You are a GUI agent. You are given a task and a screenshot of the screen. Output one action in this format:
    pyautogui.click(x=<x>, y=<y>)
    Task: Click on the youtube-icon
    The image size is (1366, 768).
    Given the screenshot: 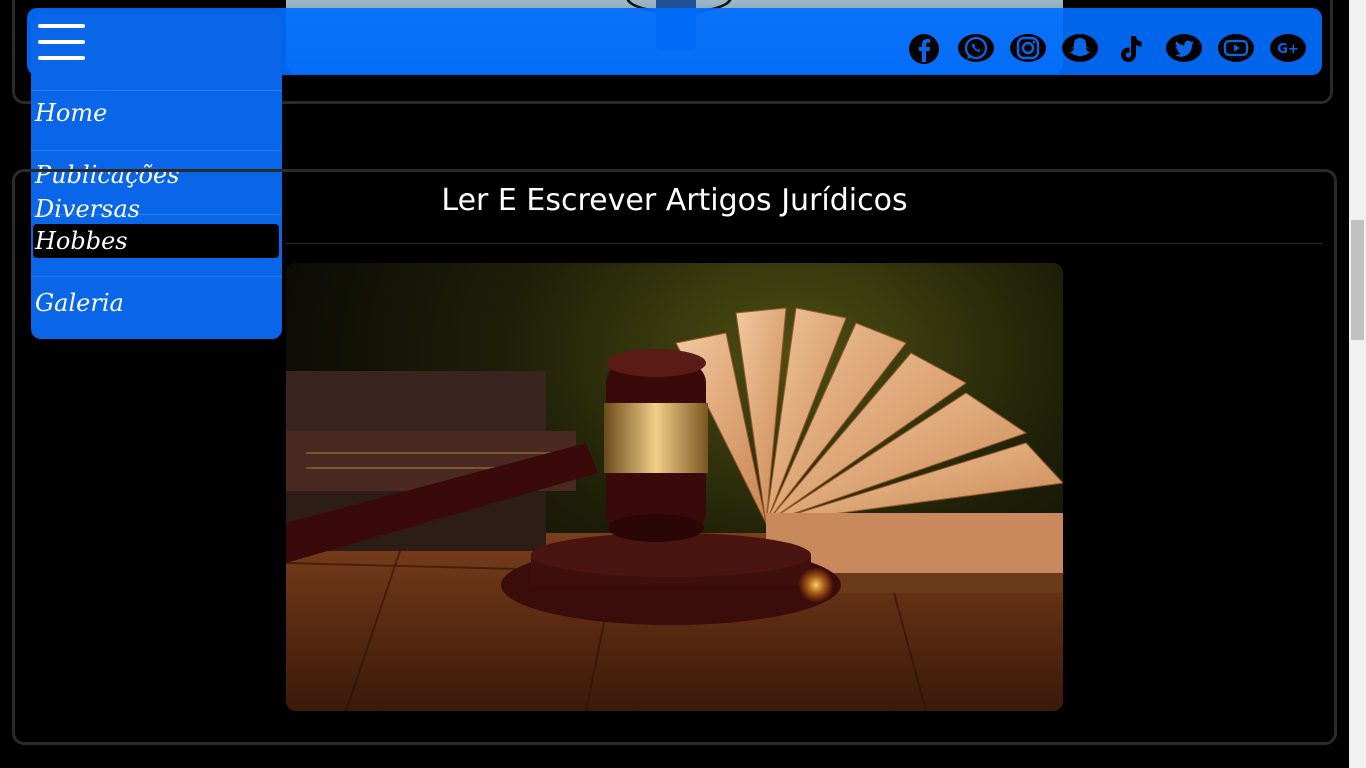 What is the action you would take?
    pyautogui.click(x=1236, y=49)
    